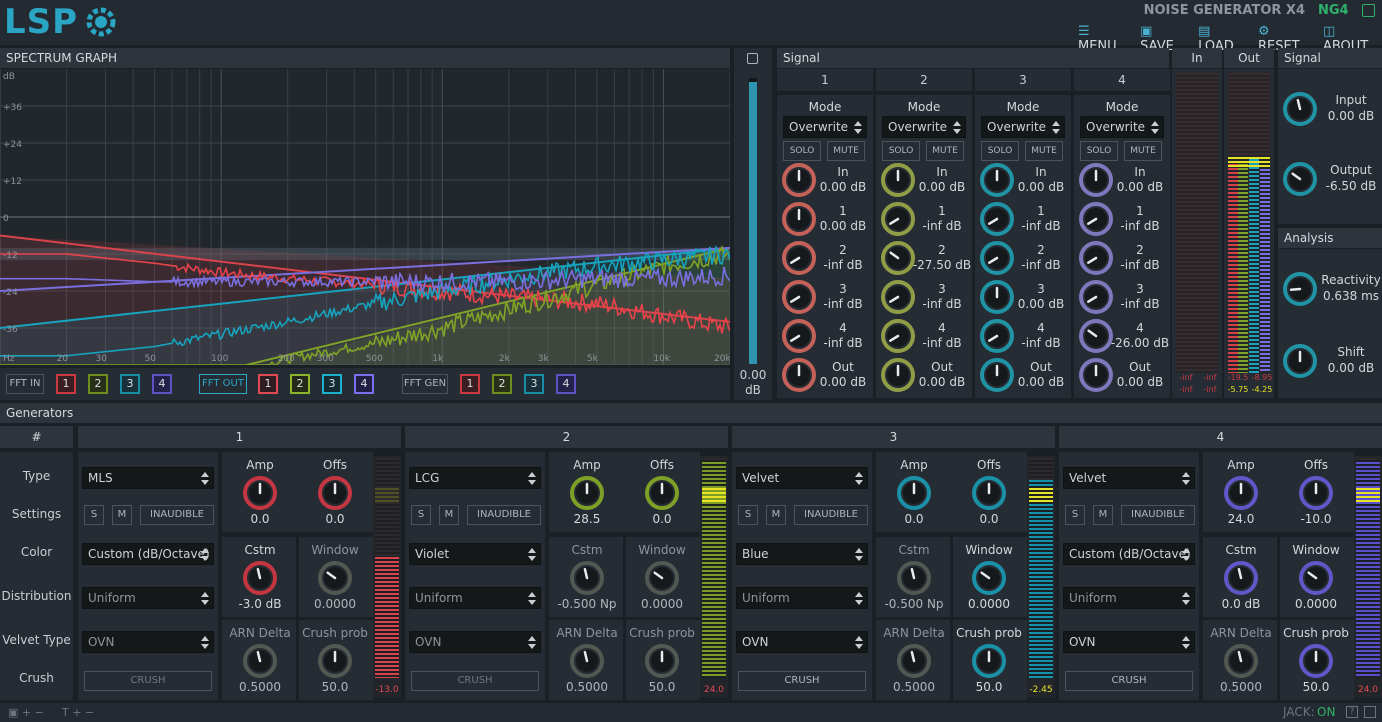  I want to click on gen-solo-button-2: S, so click(421, 515).